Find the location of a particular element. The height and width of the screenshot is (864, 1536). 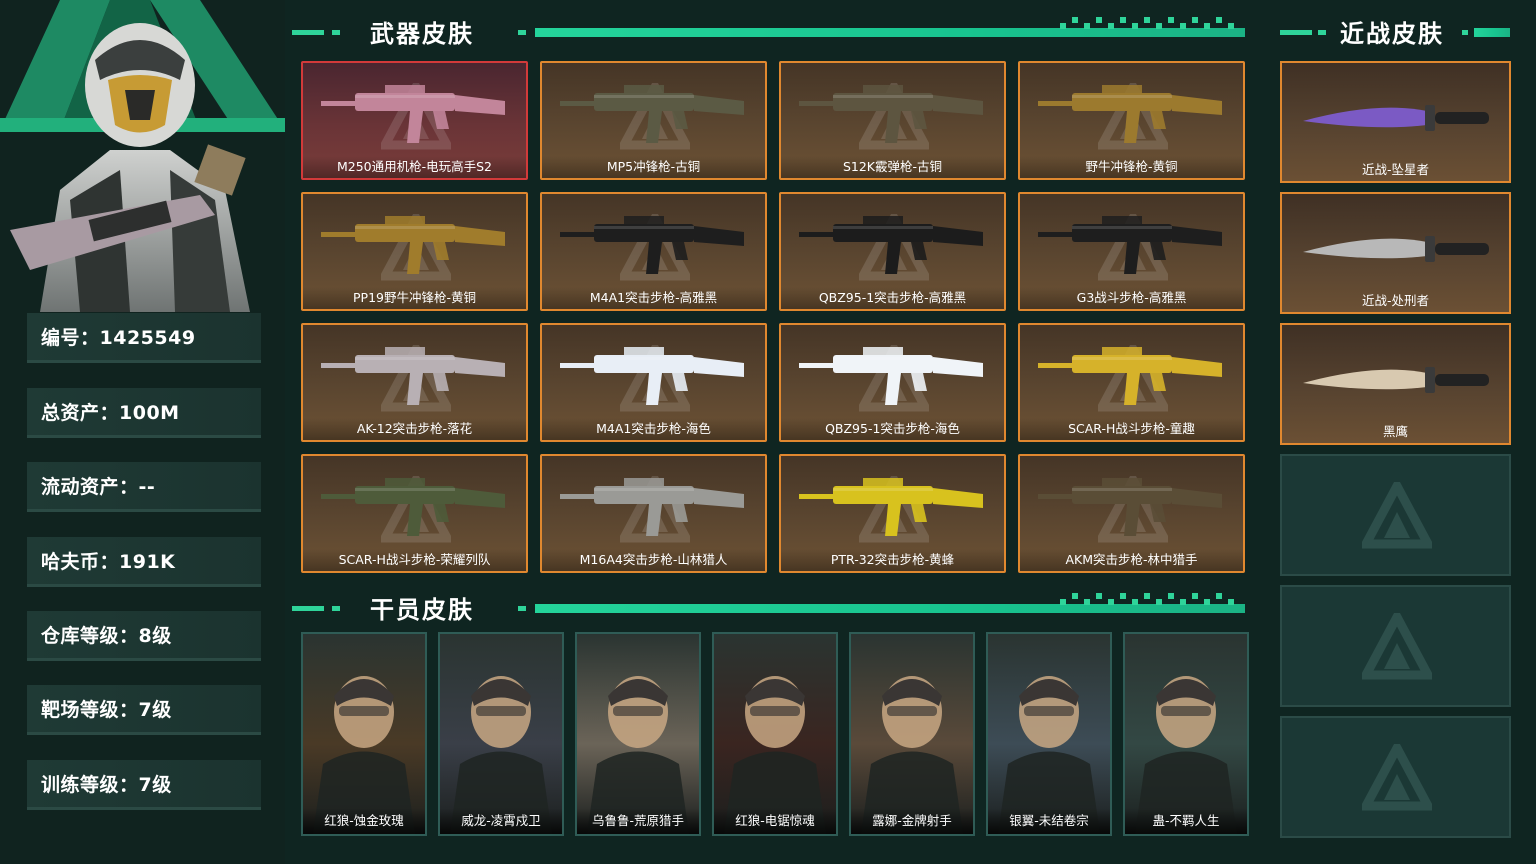

weapon-card: PP19野牛冲锋枪-黄铜 is located at coordinates (414, 251).